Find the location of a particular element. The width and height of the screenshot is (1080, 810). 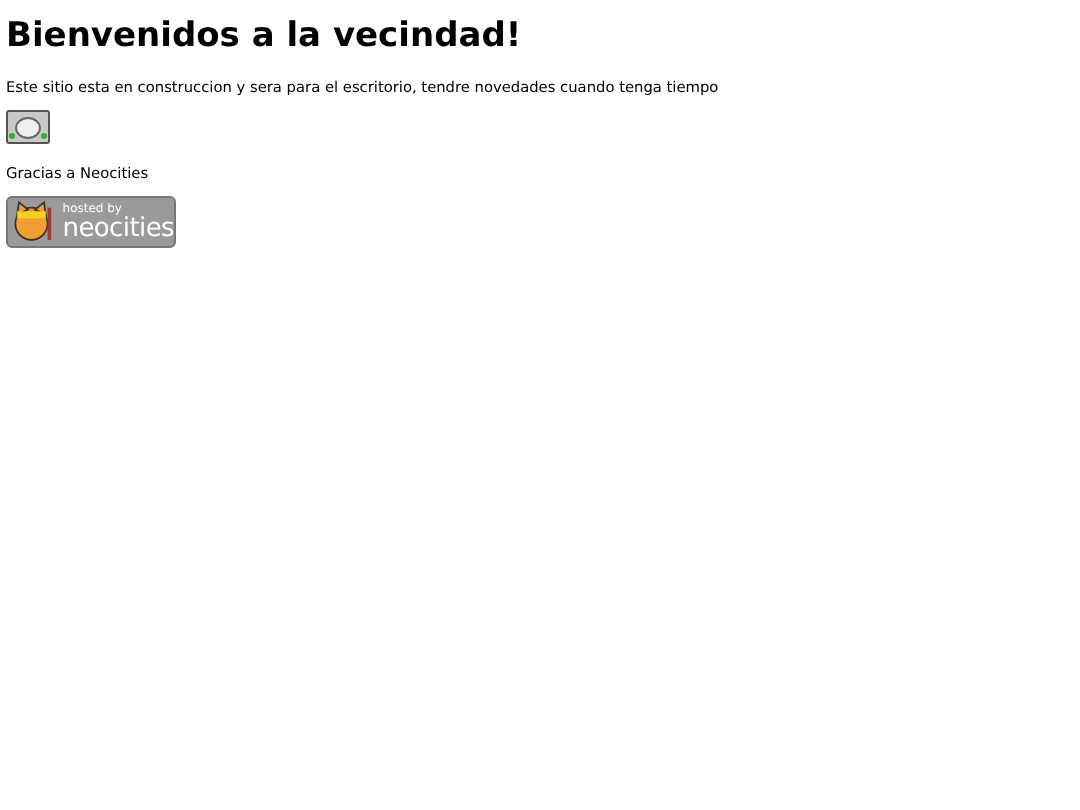

page-title: Bienvenidos a la vecindad! is located at coordinates (265, 36).